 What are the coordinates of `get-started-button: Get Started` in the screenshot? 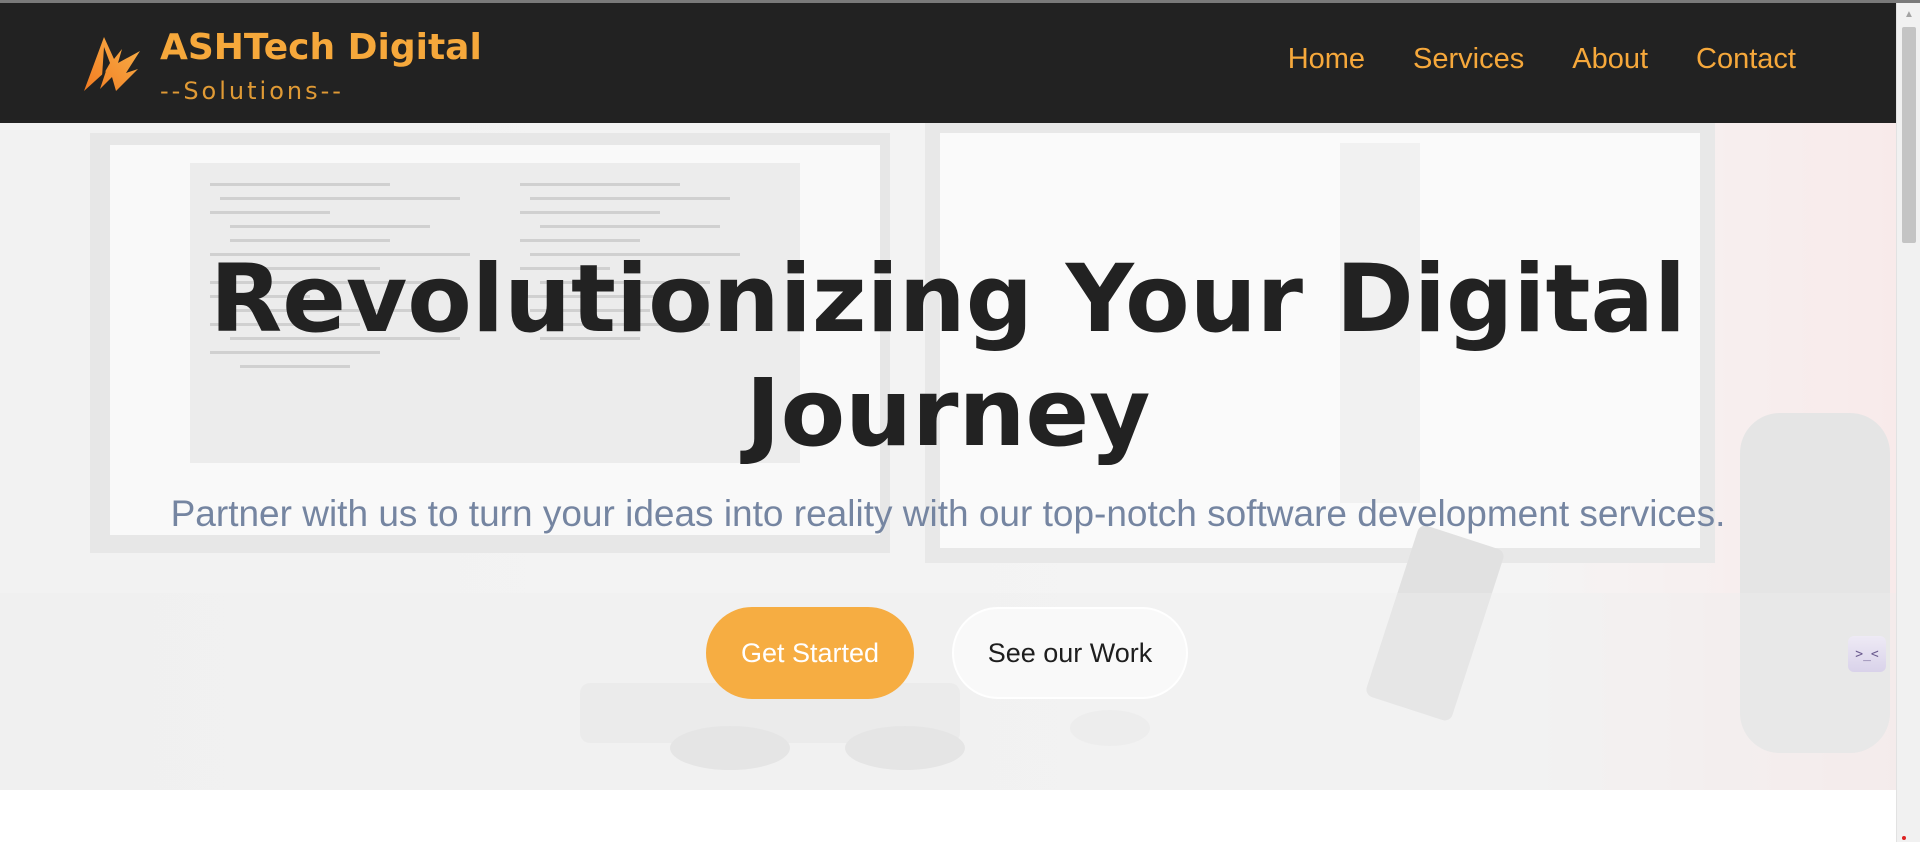 It's located at (810, 653).